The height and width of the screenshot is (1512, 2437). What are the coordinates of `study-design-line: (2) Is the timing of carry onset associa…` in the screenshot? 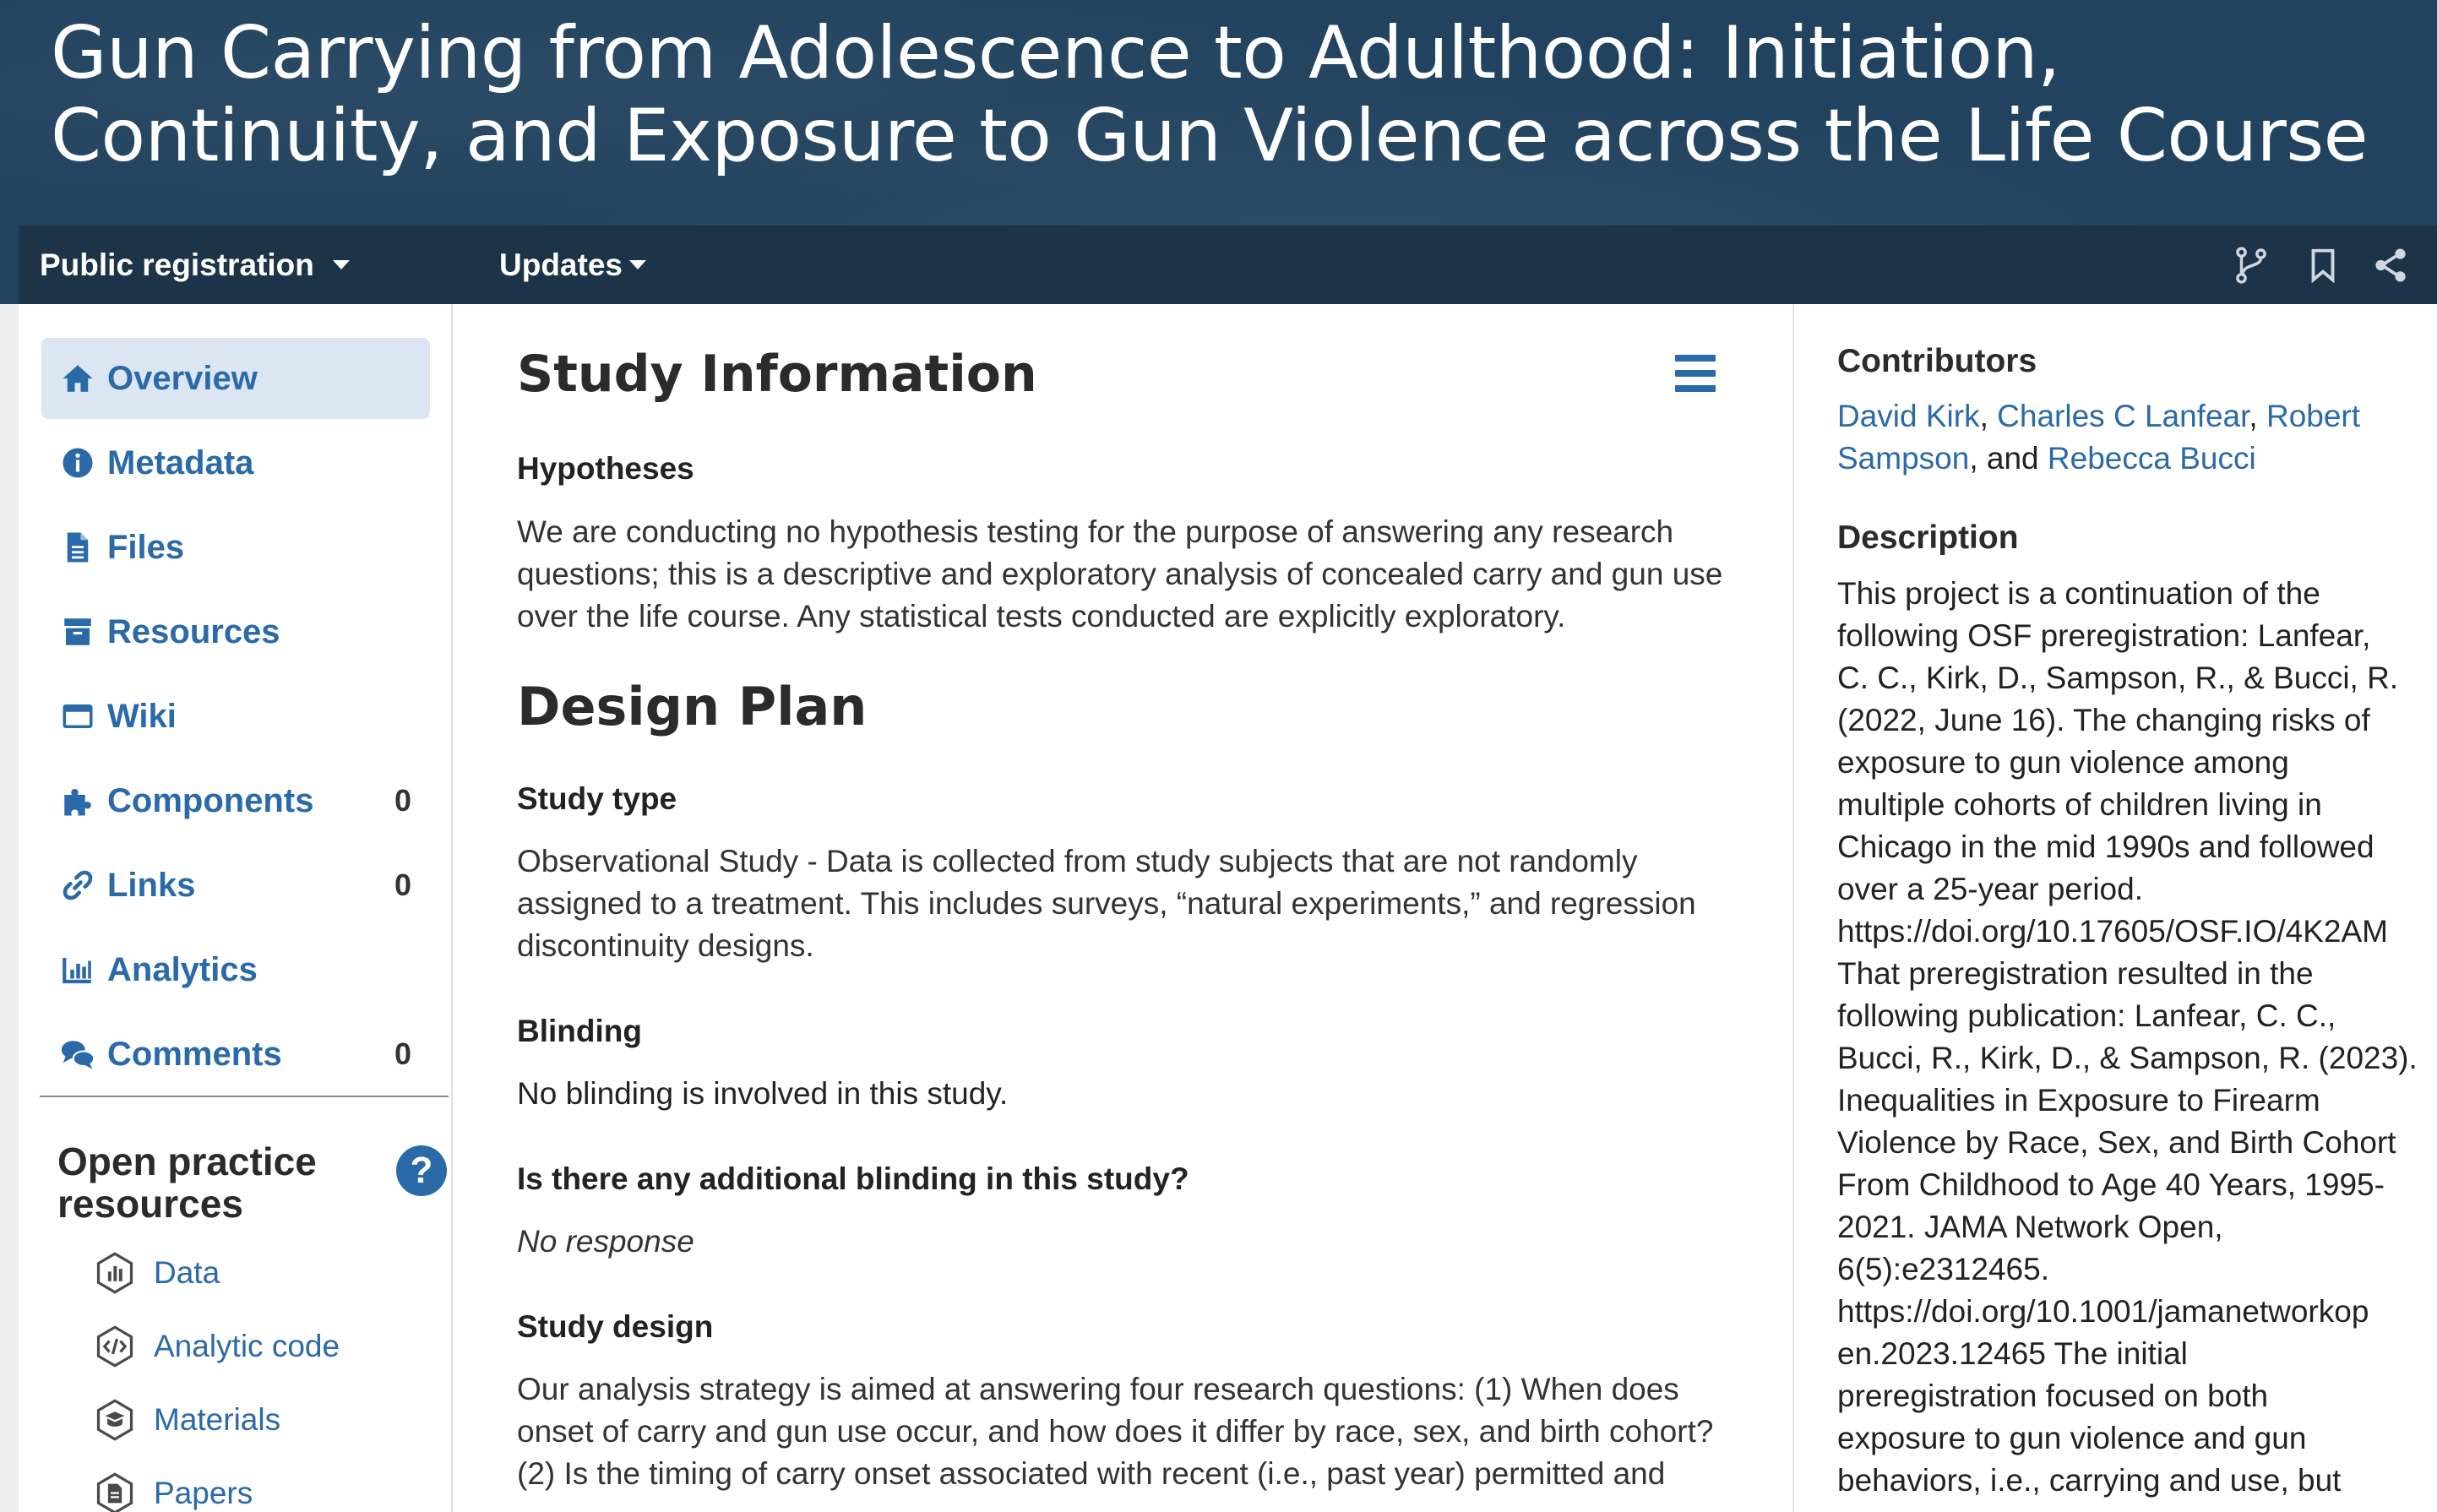 It's located at (1091, 1474).